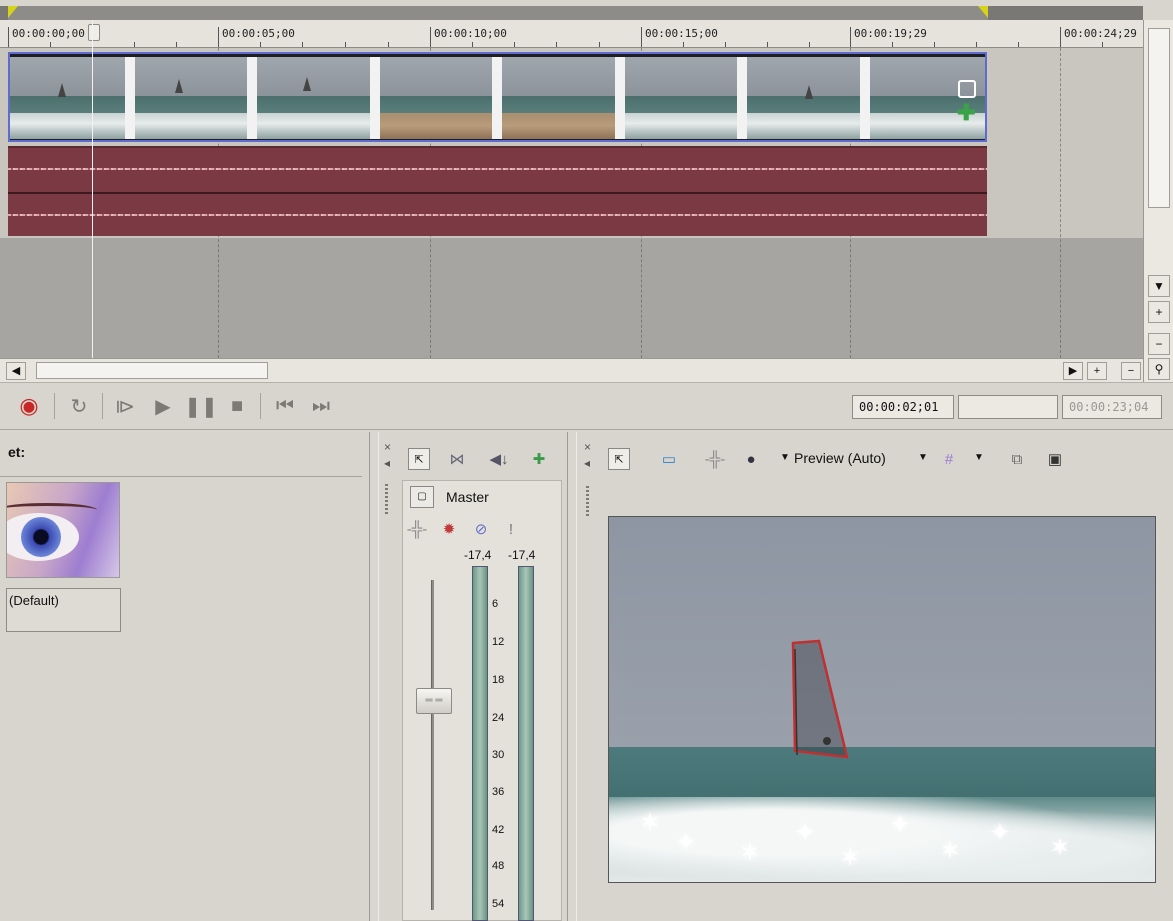 The image size is (1173, 921). What do you see at coordinates (1159, 312) in the screenshot?
I see `zoom-in-vertical-button: +` at bounding box center [1159, 312].